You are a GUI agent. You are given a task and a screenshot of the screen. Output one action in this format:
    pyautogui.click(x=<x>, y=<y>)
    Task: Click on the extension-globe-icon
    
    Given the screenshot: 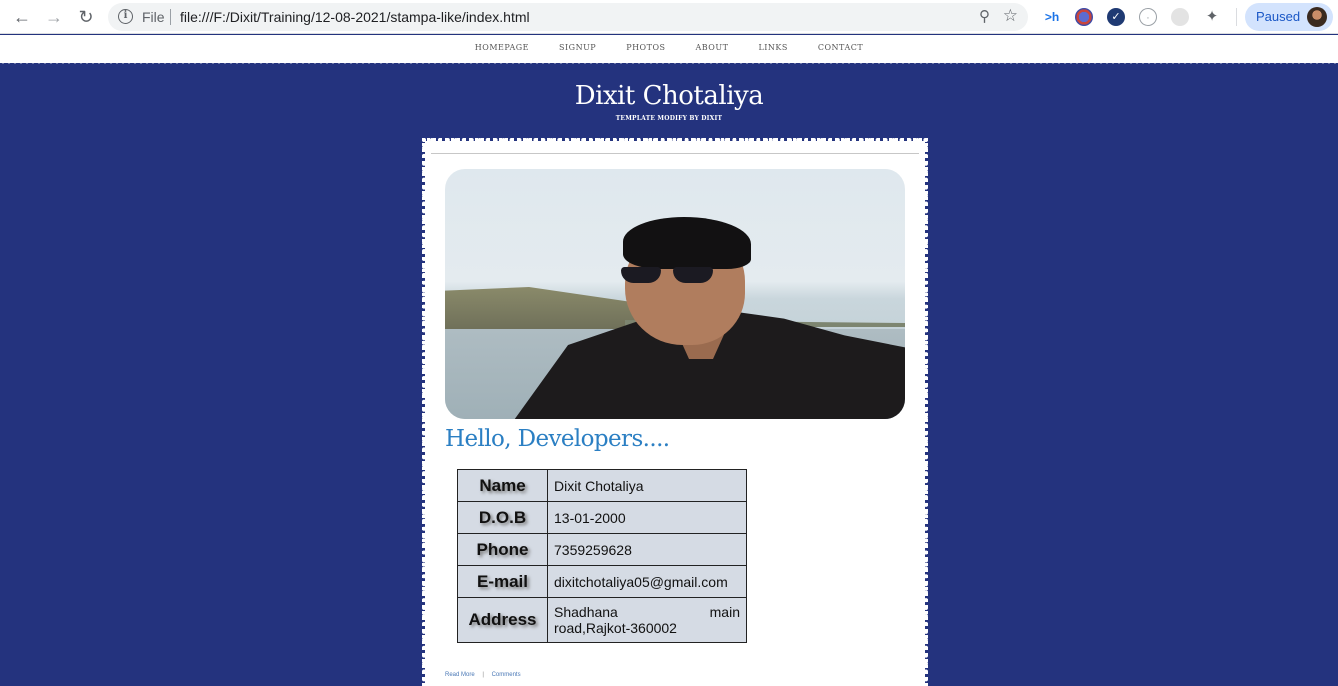 What is the action you would take?
    pyautogui.click(x=1084, y=17)
    